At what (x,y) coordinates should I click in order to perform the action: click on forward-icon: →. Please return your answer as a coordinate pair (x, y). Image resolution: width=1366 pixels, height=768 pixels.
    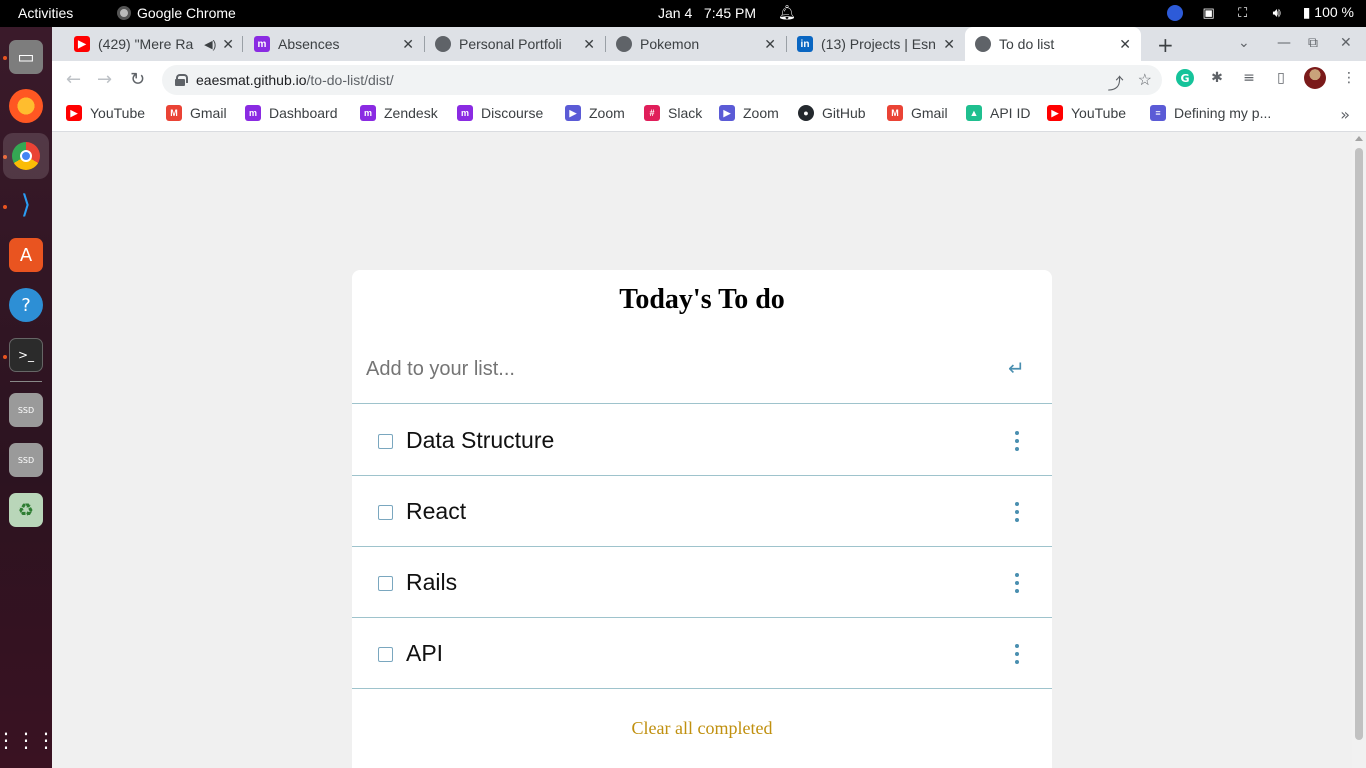
    Looking at the image, I should click on (104, 79).